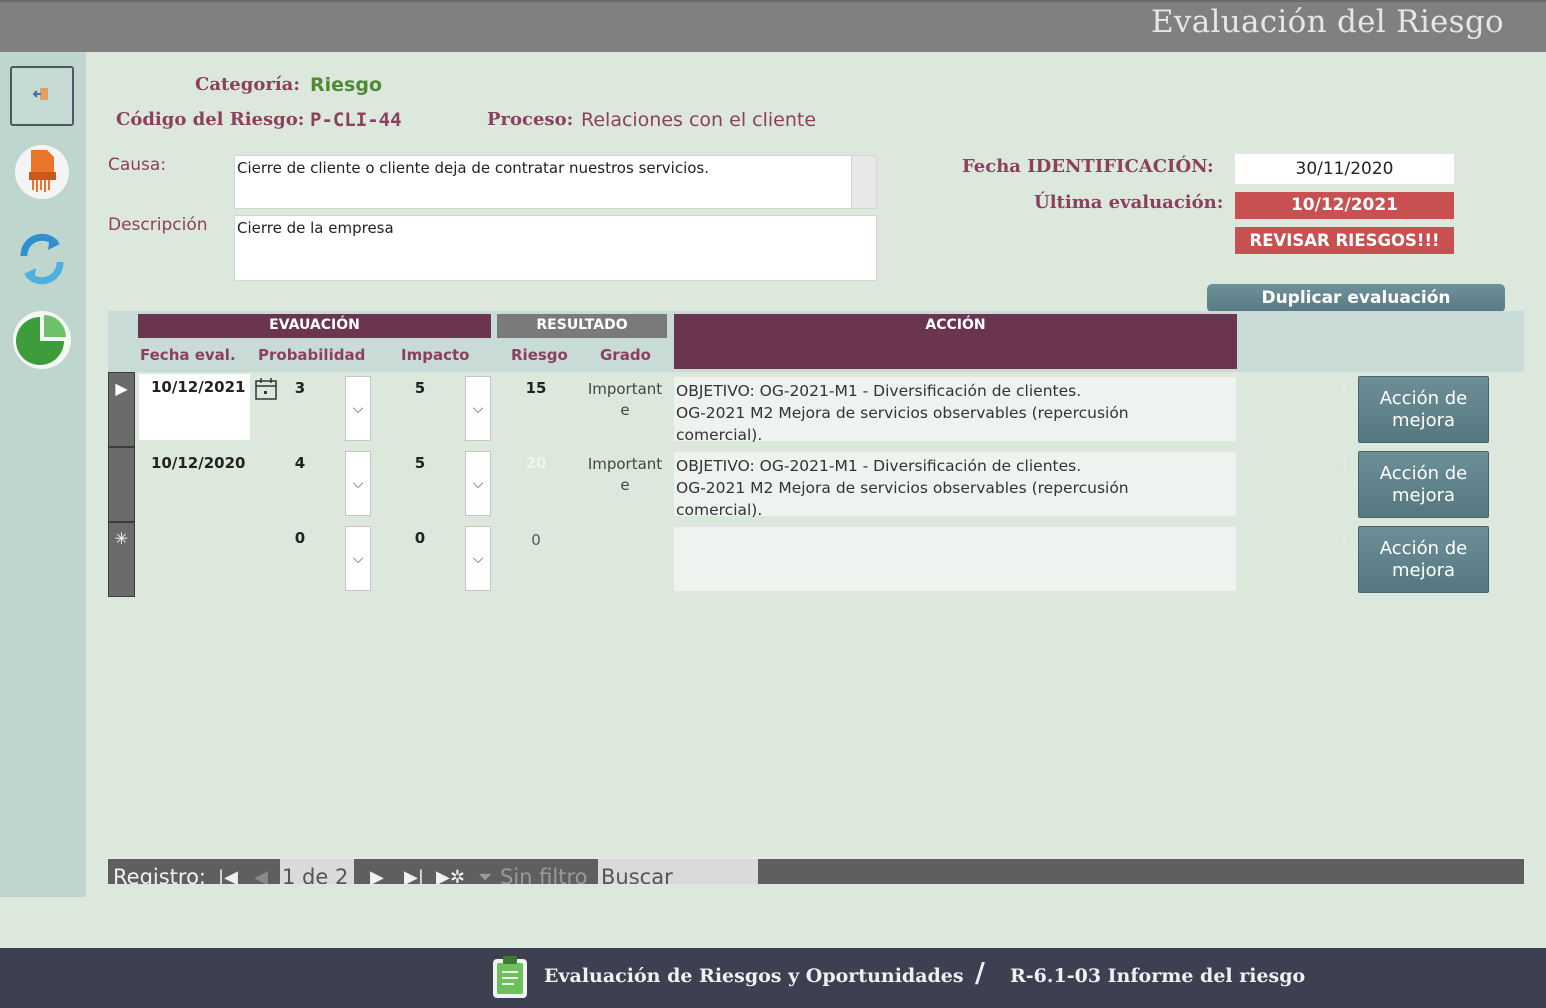 This screenshot has height=1008, width=1546. What do you see at coordinates (955, 341) in the screenshot?
I see `group-header-accion: ACCIÓN` at bounding box center [955, 341].